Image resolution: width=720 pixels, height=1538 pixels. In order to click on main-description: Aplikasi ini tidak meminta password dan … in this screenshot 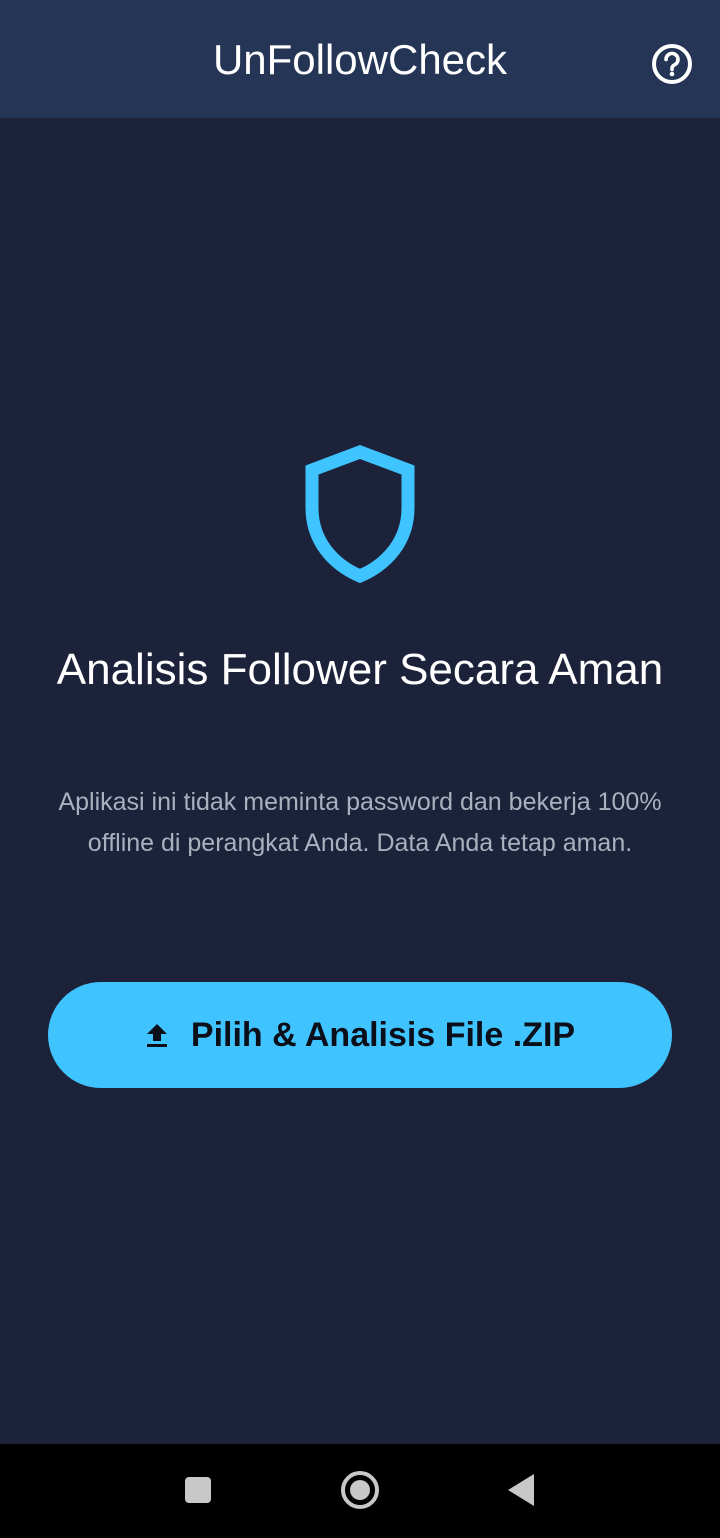, I will do `click(360, 822)`.